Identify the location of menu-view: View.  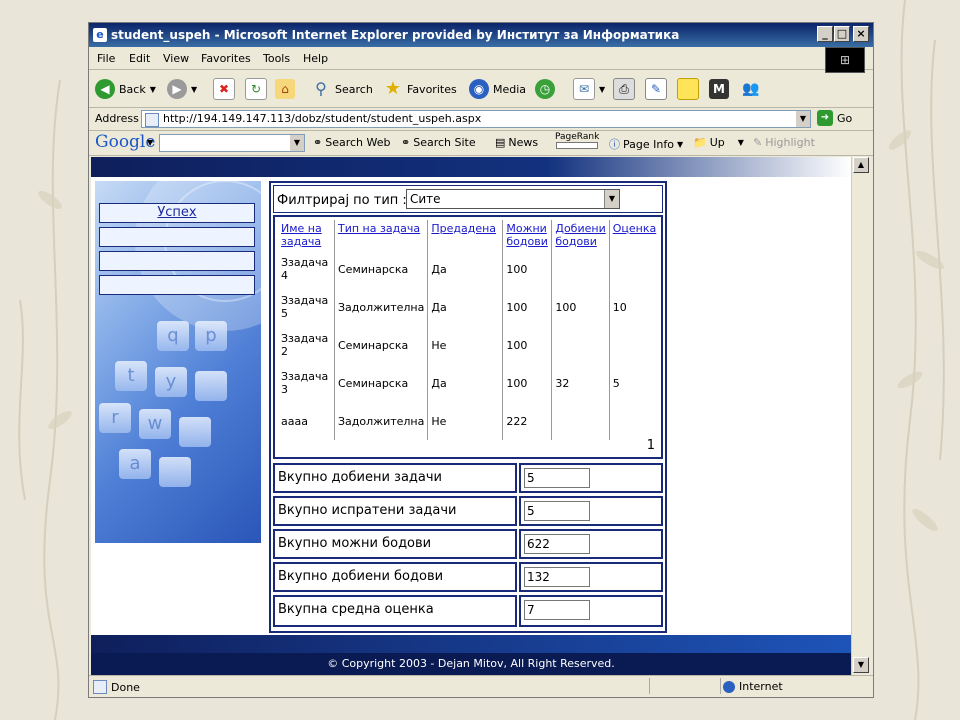
(176, 58).